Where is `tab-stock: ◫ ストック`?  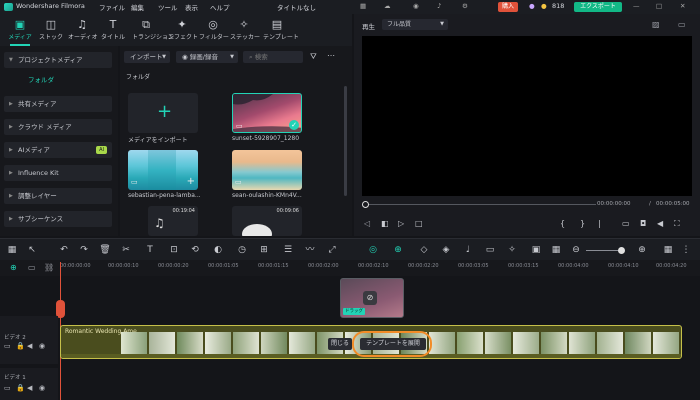 tab-stock: ◫ ストック is located at coordinates (51, 31).